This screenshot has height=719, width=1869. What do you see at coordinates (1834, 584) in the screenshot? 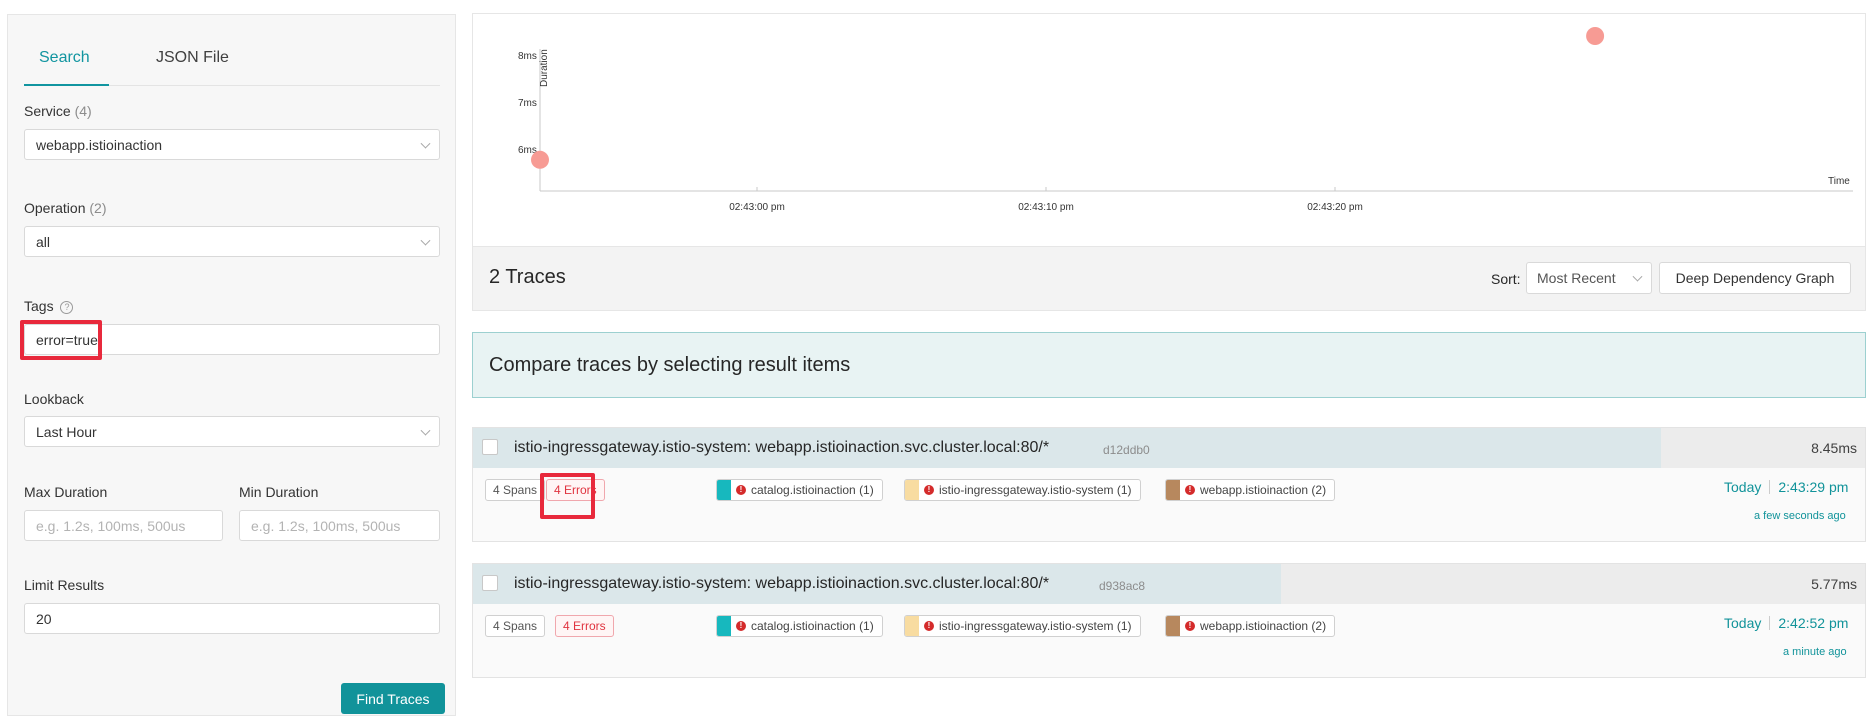
I see `trace-duration: 5.77ms` at bounding box center [1834, 584].